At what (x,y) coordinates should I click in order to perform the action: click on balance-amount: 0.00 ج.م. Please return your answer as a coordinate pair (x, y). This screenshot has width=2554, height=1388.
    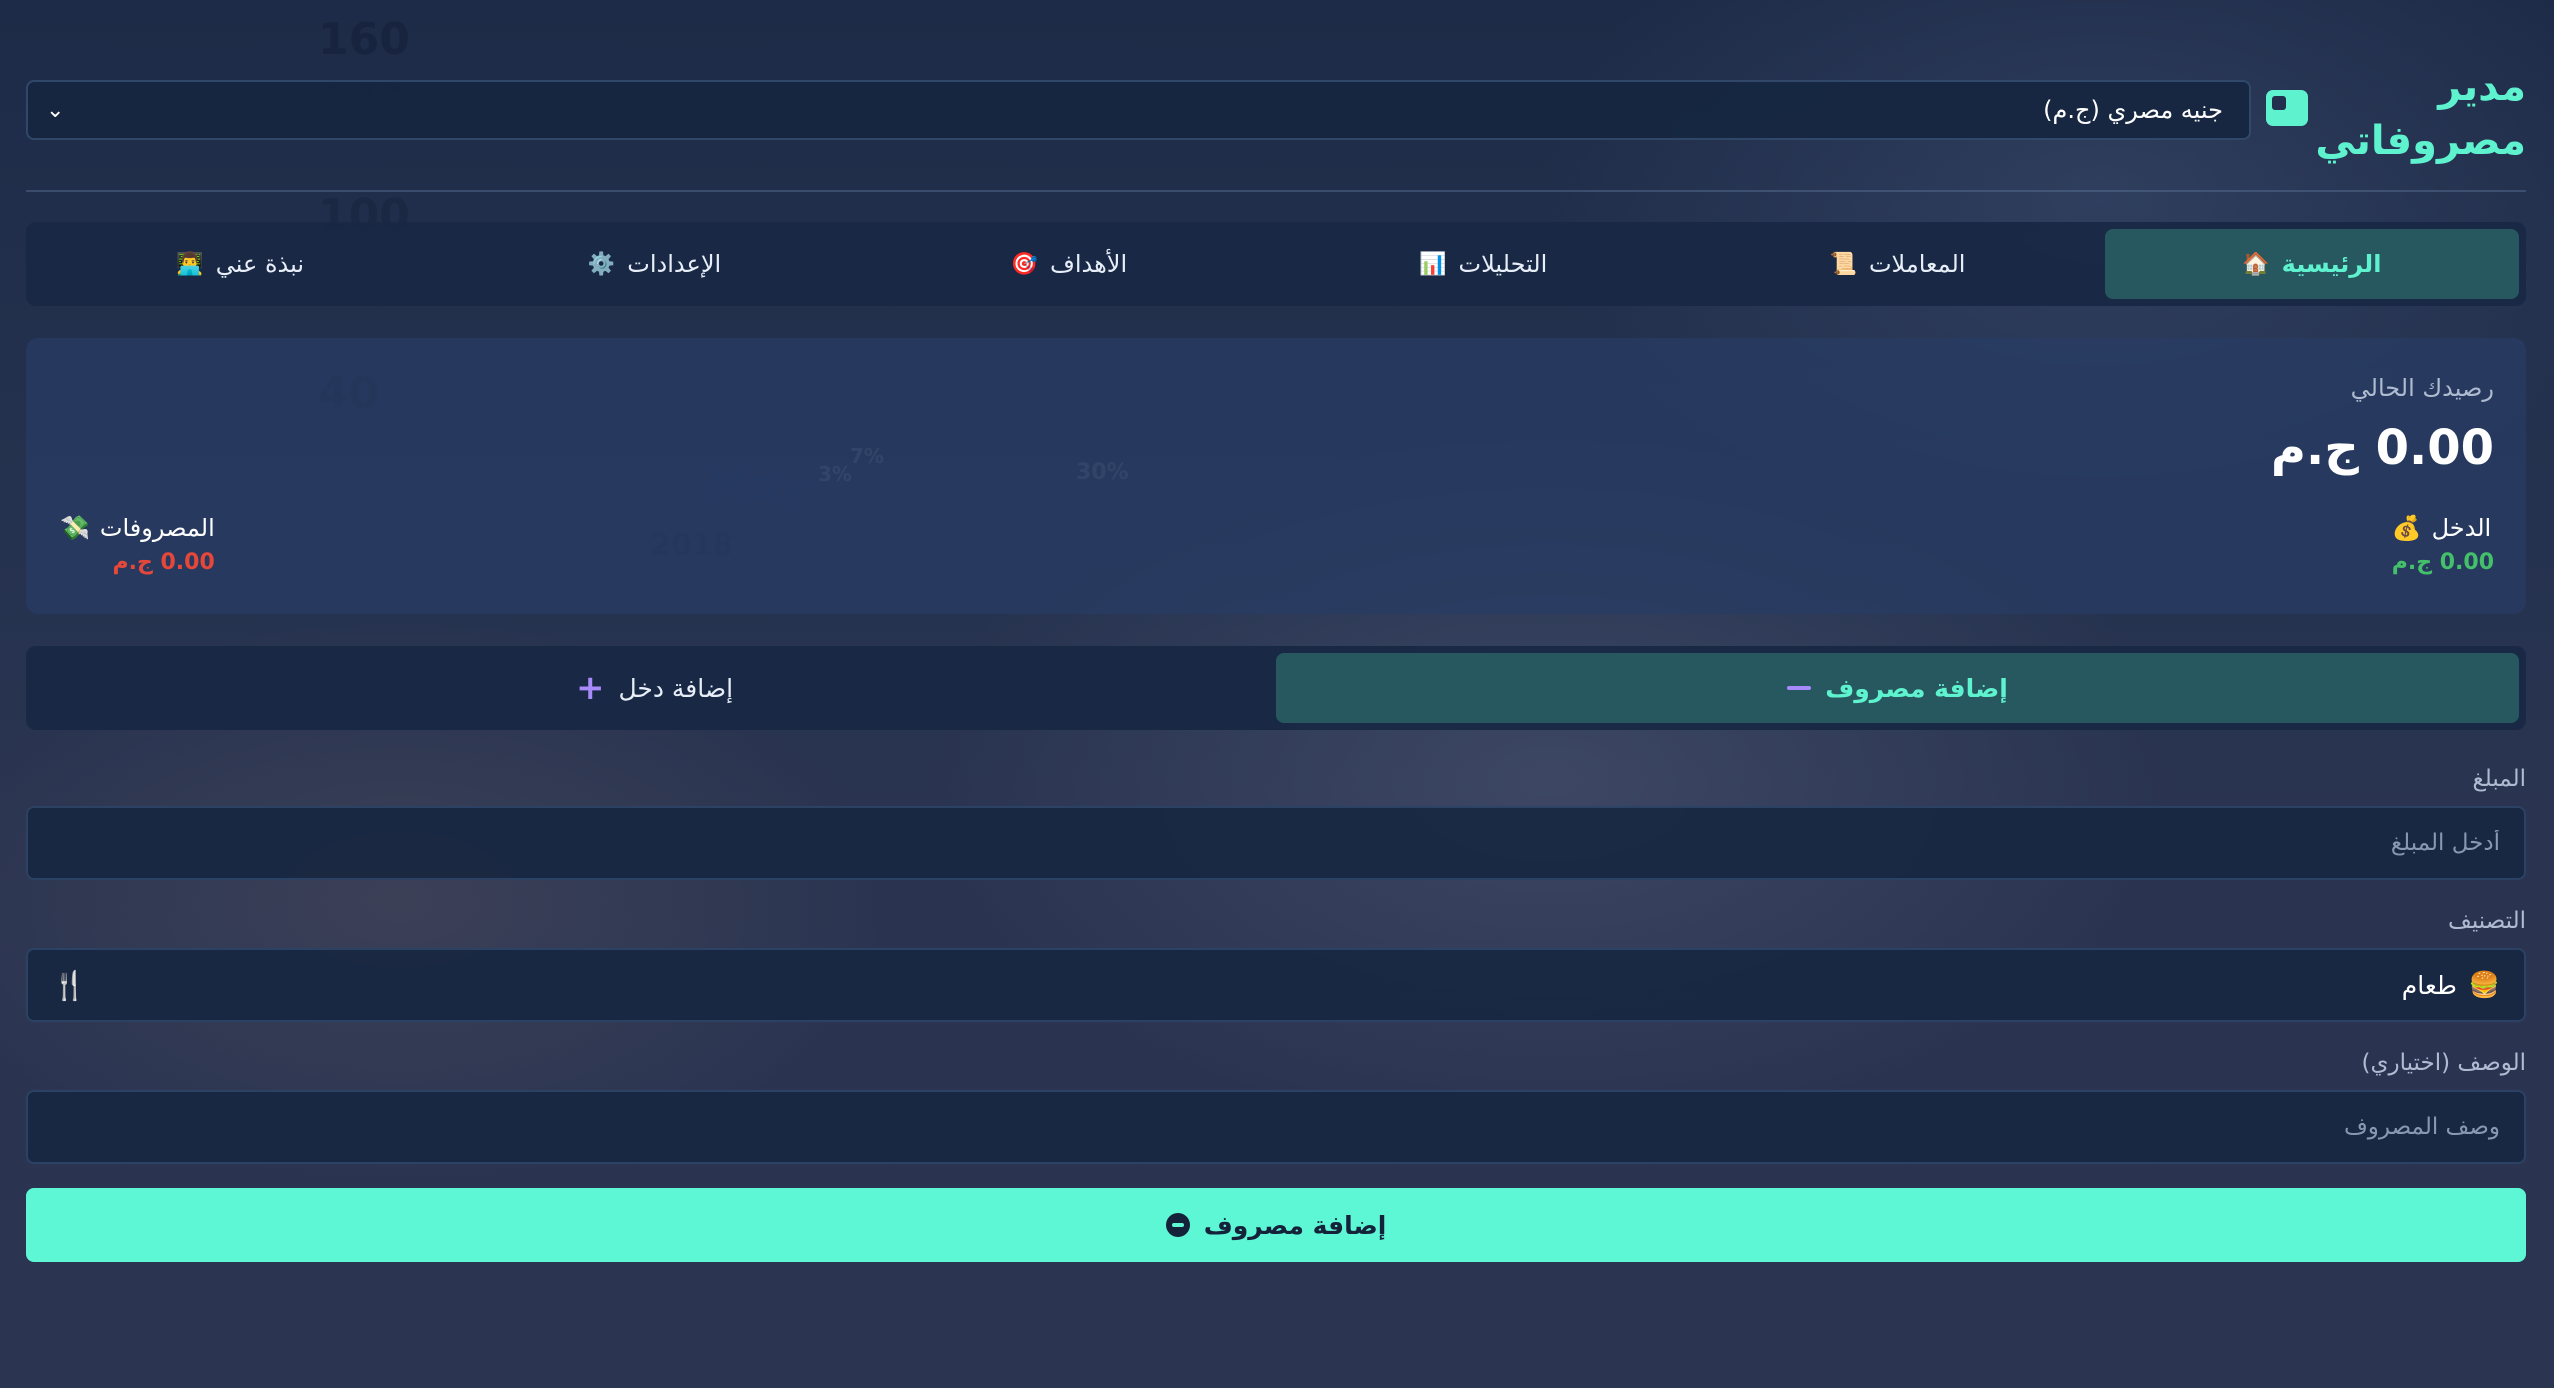
    Looking at the image, I should click on (2382, 448).